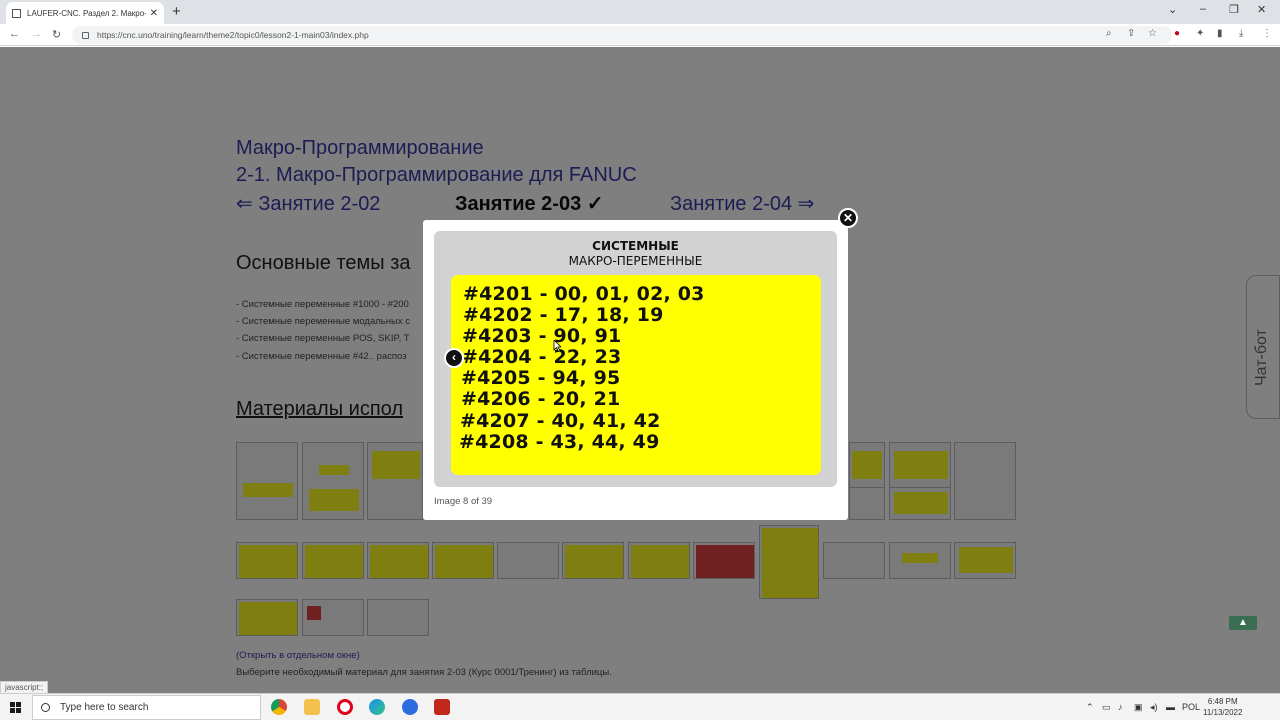 Image resolution: width=1280 pixels, height=720 pixels. I want to click on download-icon: ⤓, so click(1241, 33).